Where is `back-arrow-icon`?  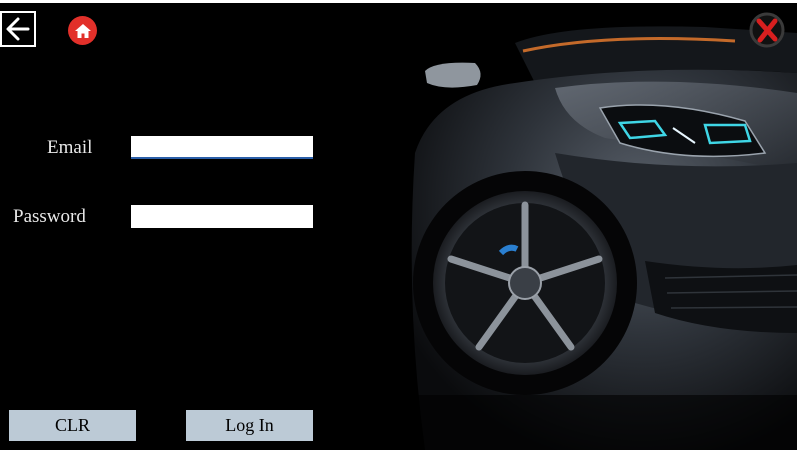 back-arrow-icon is located at coordinates (18, 29).